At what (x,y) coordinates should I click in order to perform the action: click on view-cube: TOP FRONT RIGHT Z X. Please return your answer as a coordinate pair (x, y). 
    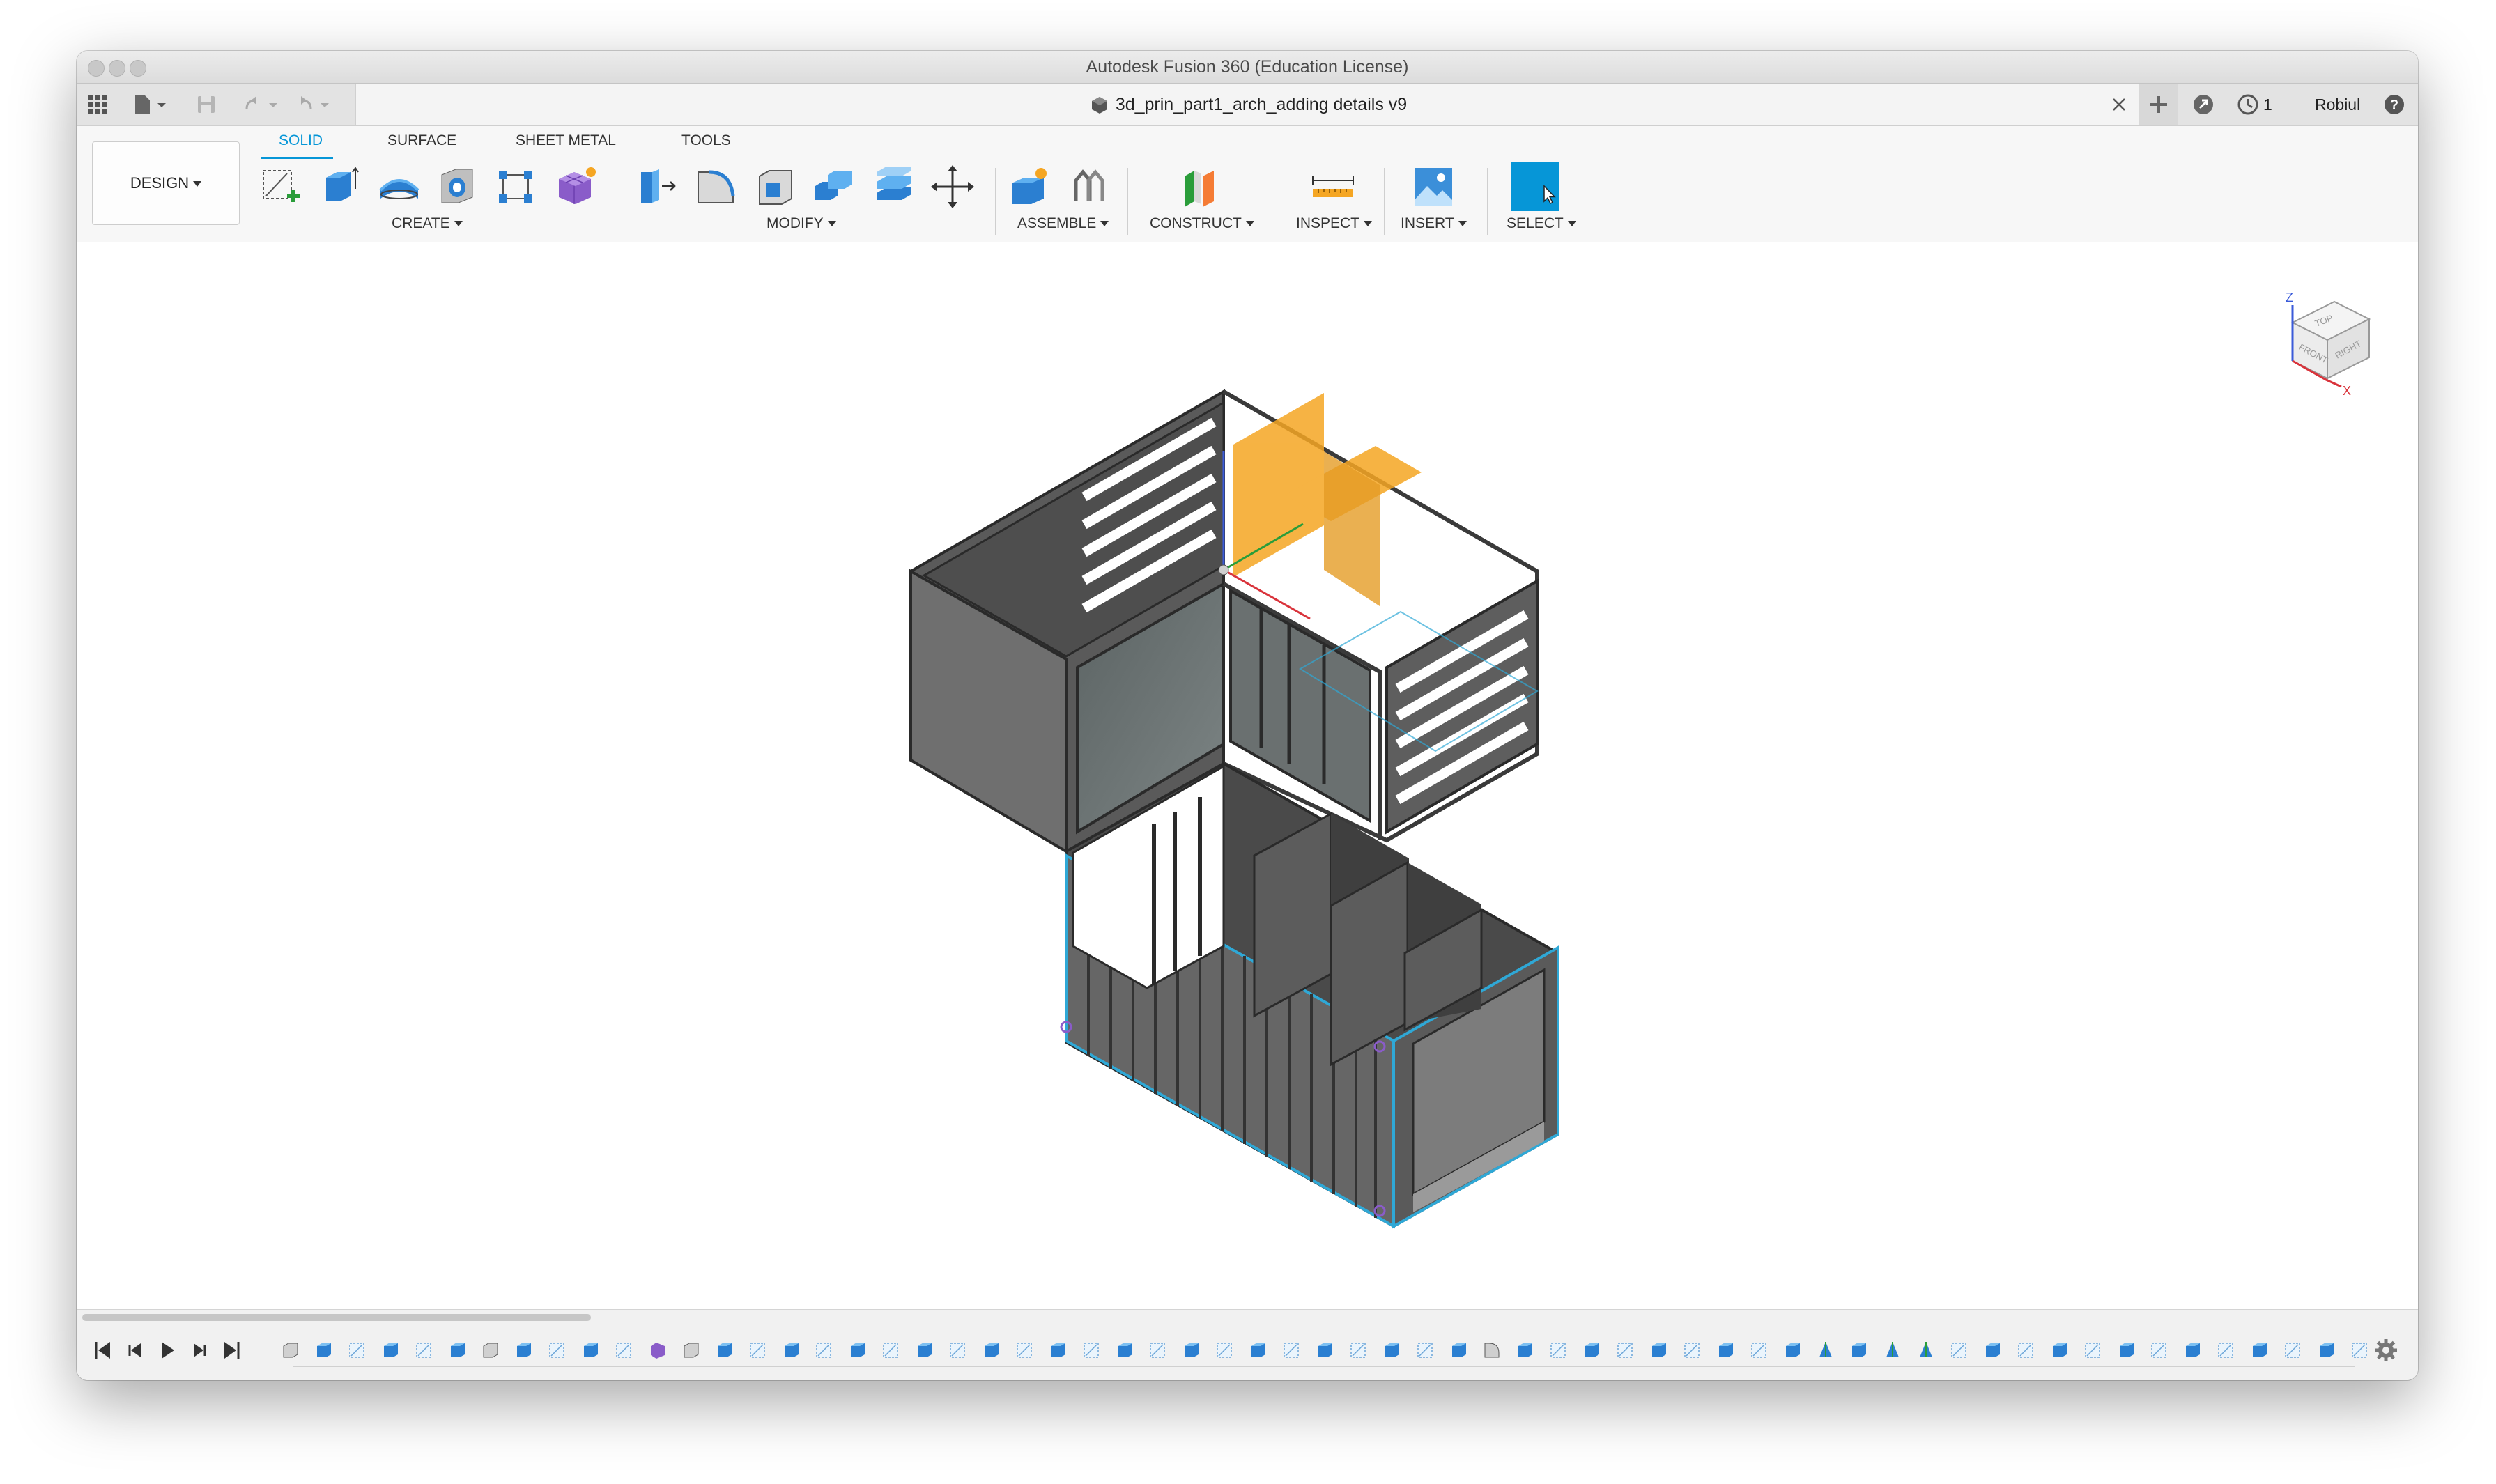
    Looking at the image, I should click on (2334, 336).